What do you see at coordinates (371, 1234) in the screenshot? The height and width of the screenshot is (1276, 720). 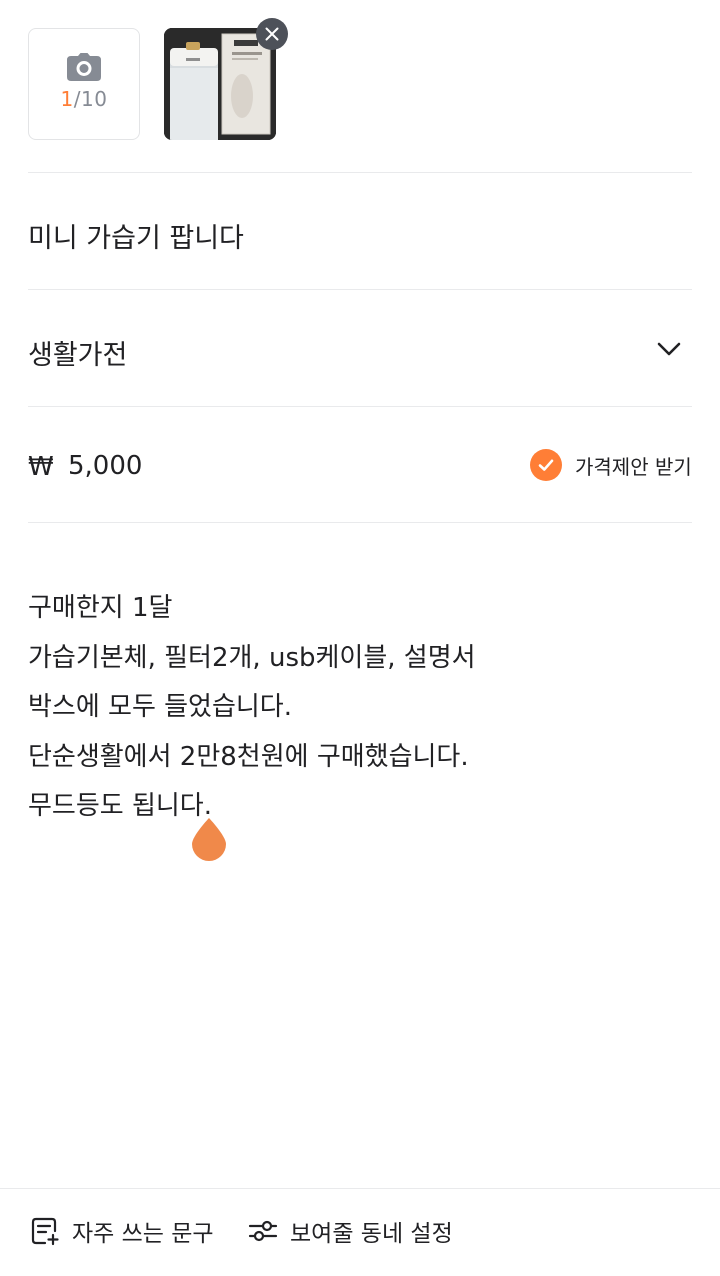 I see `neighborhood-settings-label: 보여줄 동네 설정` at bounding box center [371, 1234].